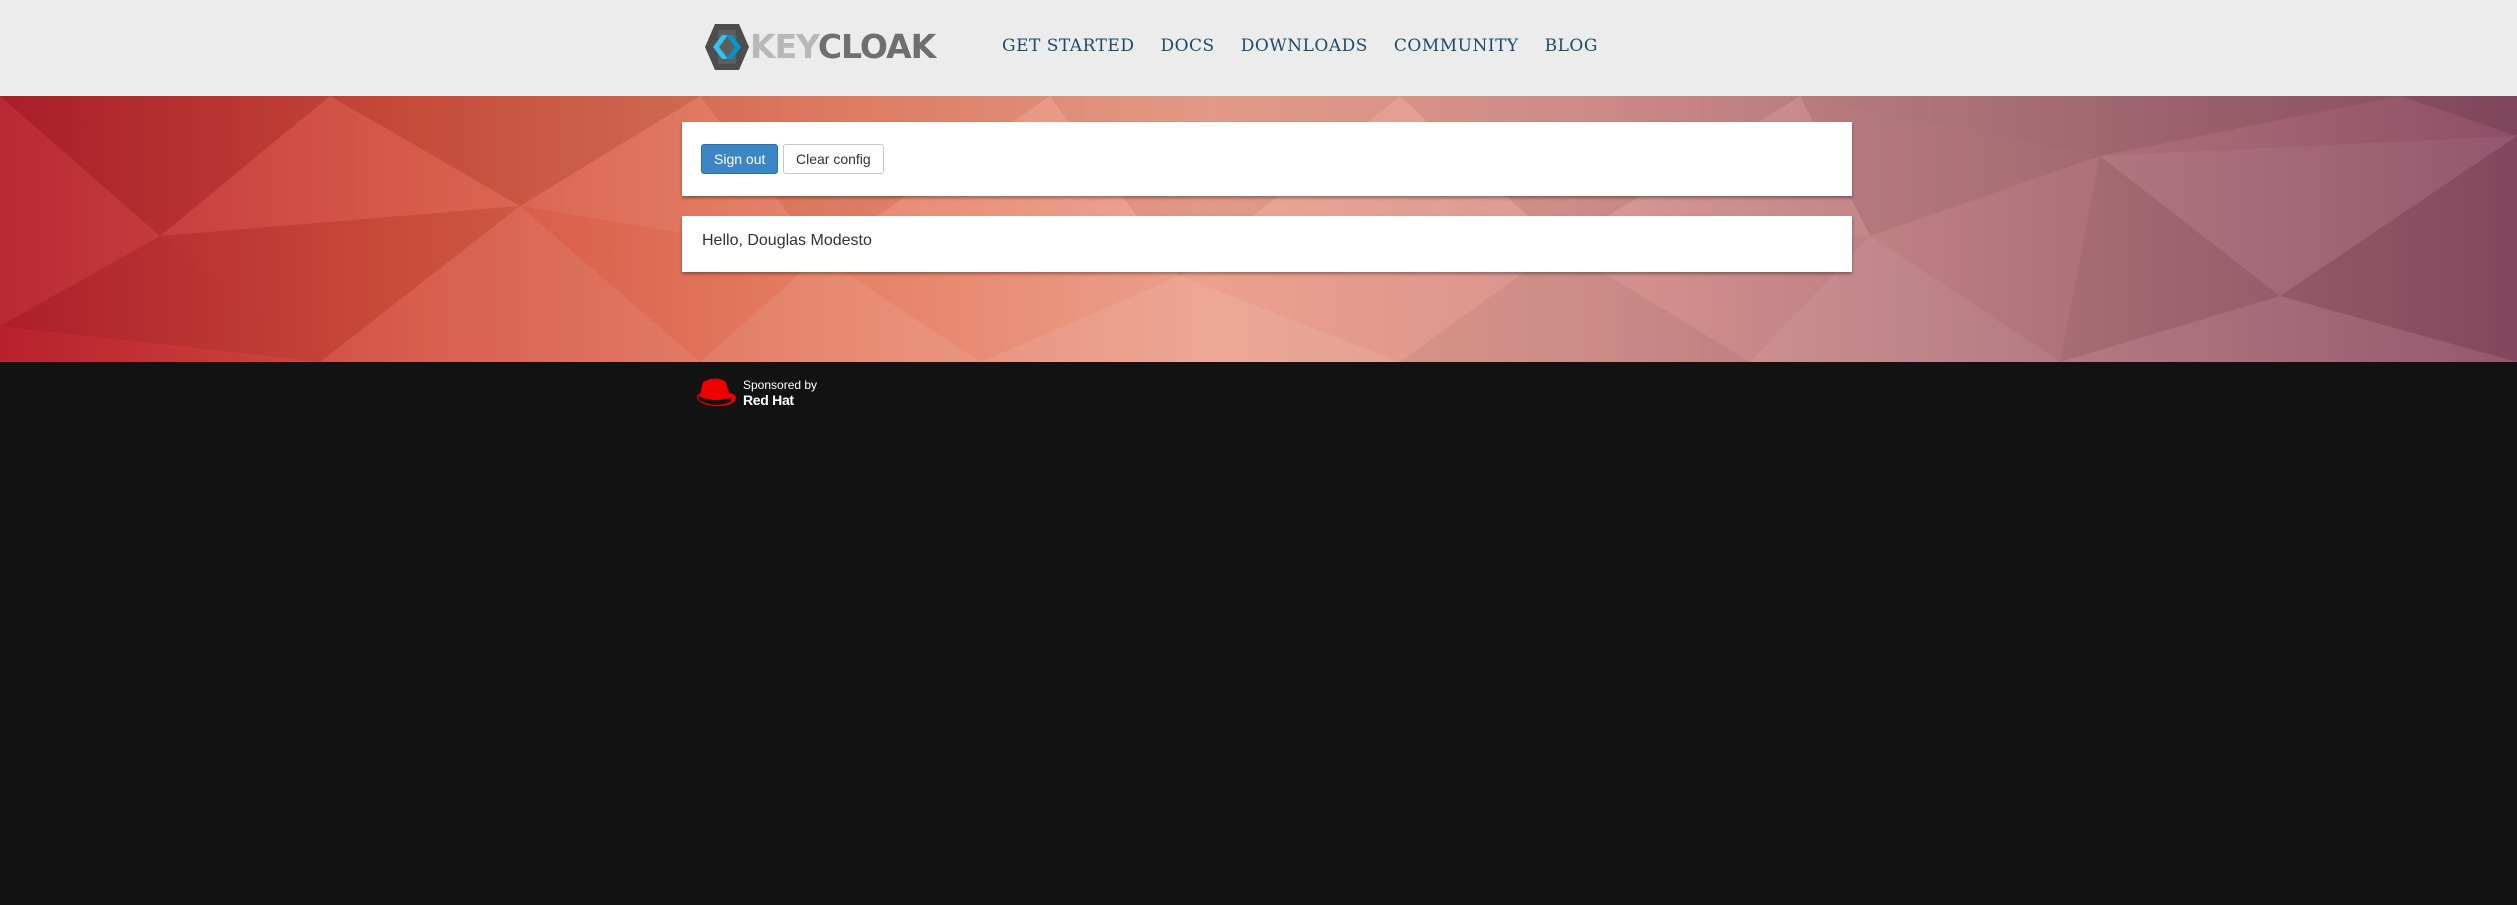 The width and height of the screenshot is (2517, 905). What do you see at coordinates (727, 47) in the screenshot?
I see `keycloak-logo-icon` at bounding box center [727, 47].